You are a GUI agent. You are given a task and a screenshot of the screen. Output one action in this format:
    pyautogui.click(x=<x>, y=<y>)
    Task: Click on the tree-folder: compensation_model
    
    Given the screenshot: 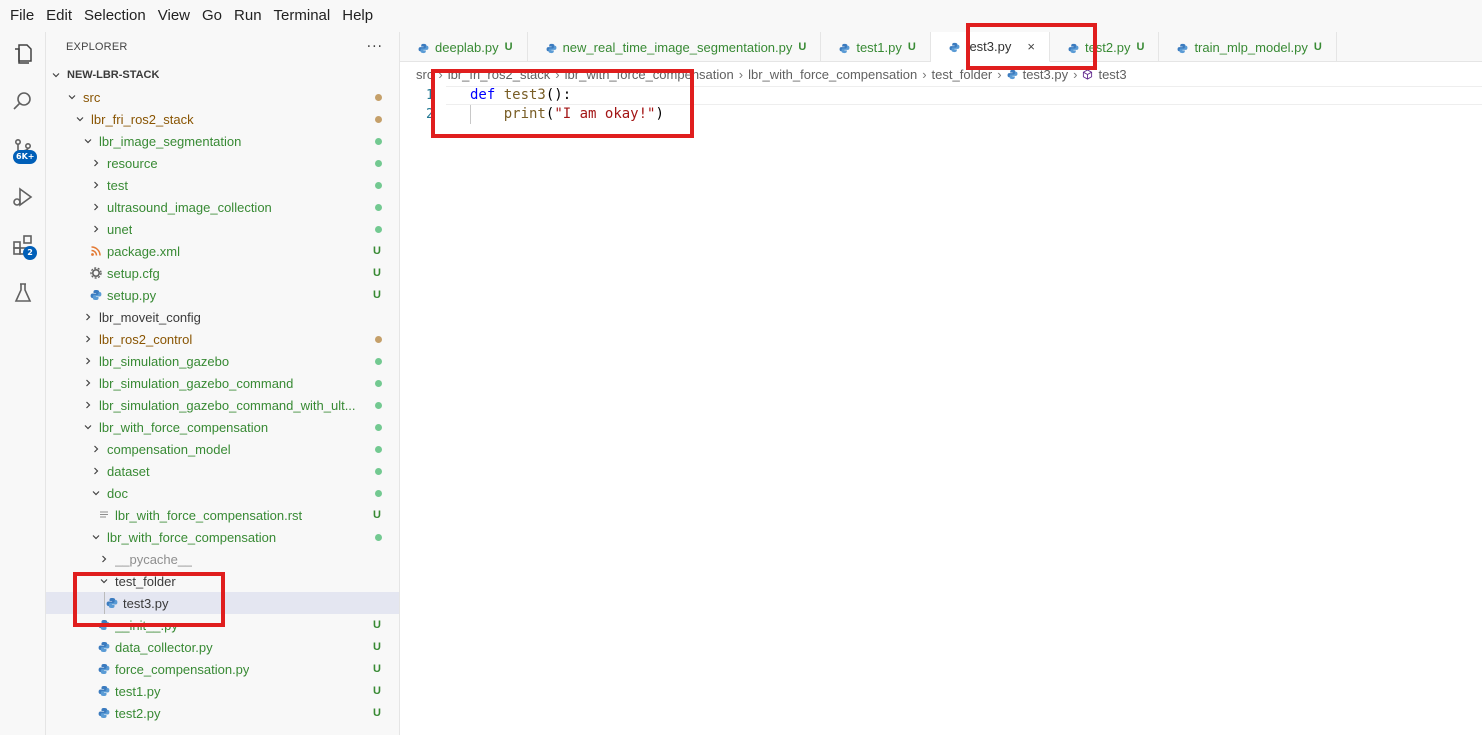 What is the action you would take?
    pyautogui.click(x=222, y=449)
    